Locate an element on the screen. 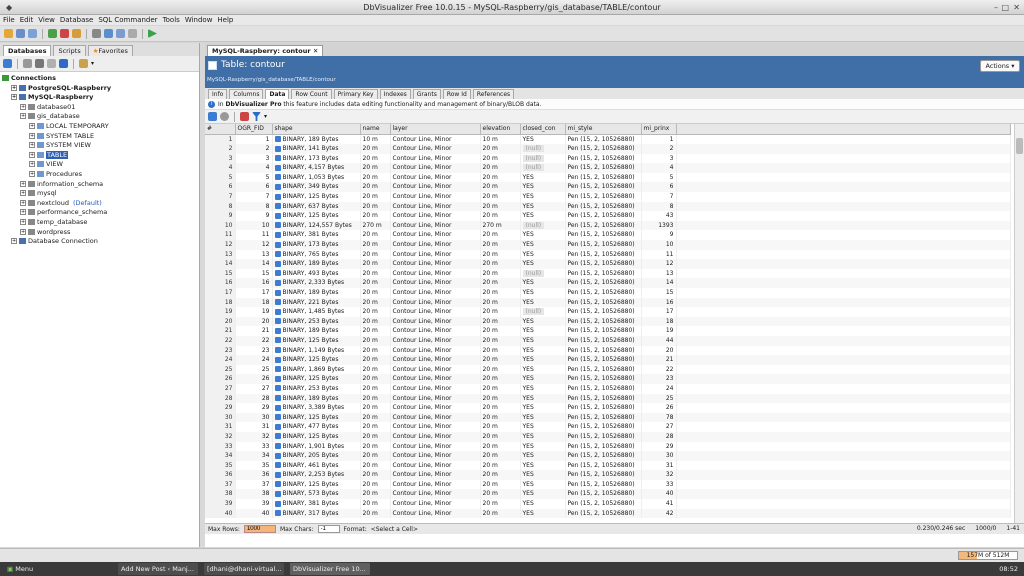  cell-mi-prinx: 4 is located at coordinates (659, 168).